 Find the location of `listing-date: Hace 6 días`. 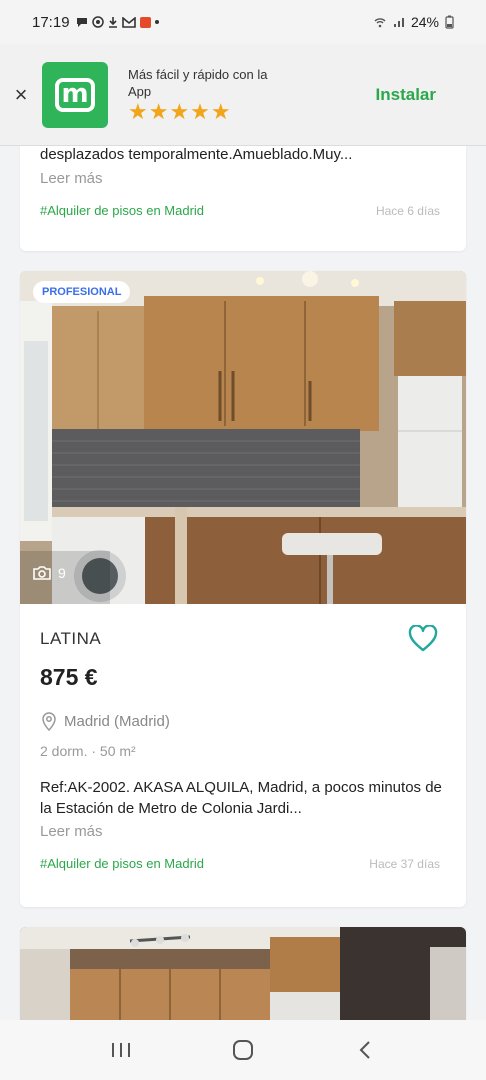

listing-date: Hace 6 días is located at coordinates (407, 211).